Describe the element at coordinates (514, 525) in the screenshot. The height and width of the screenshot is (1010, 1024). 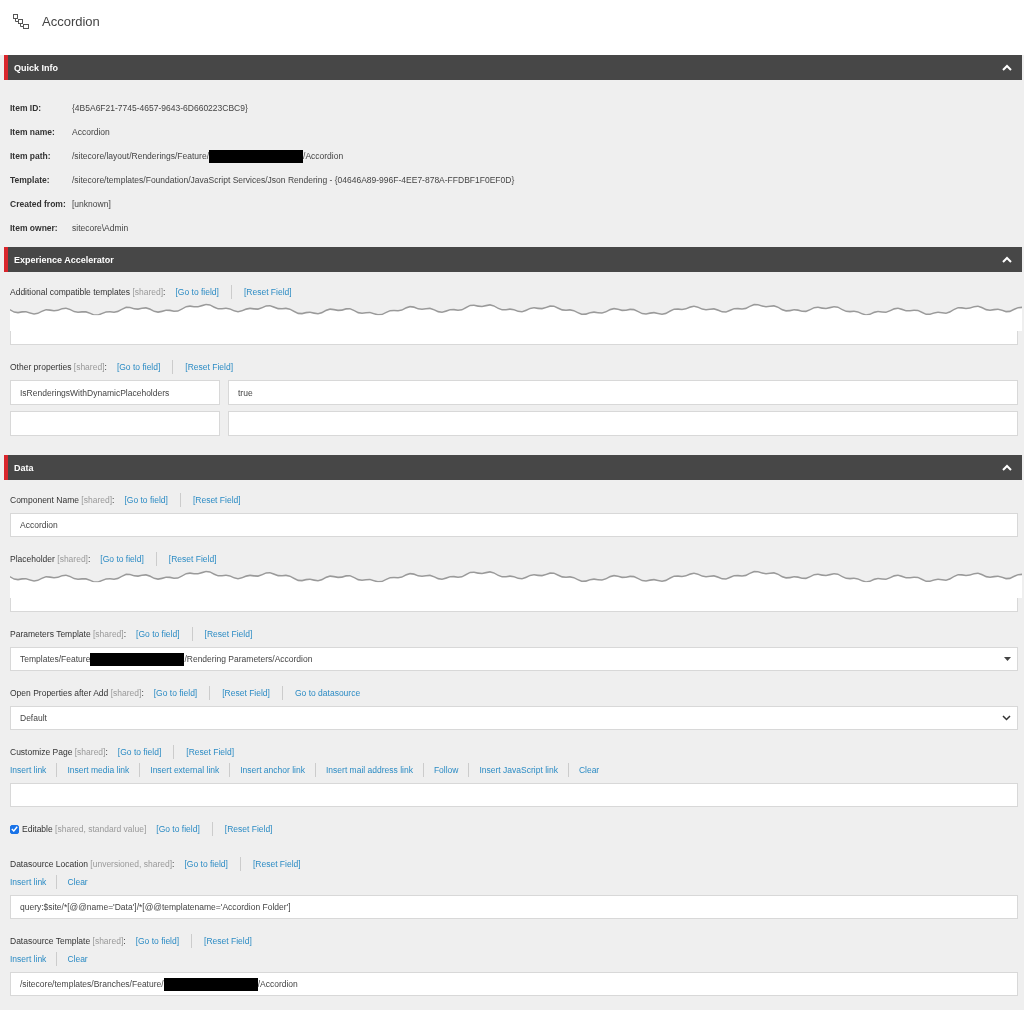
I see `input-field: Accordion` at that location.